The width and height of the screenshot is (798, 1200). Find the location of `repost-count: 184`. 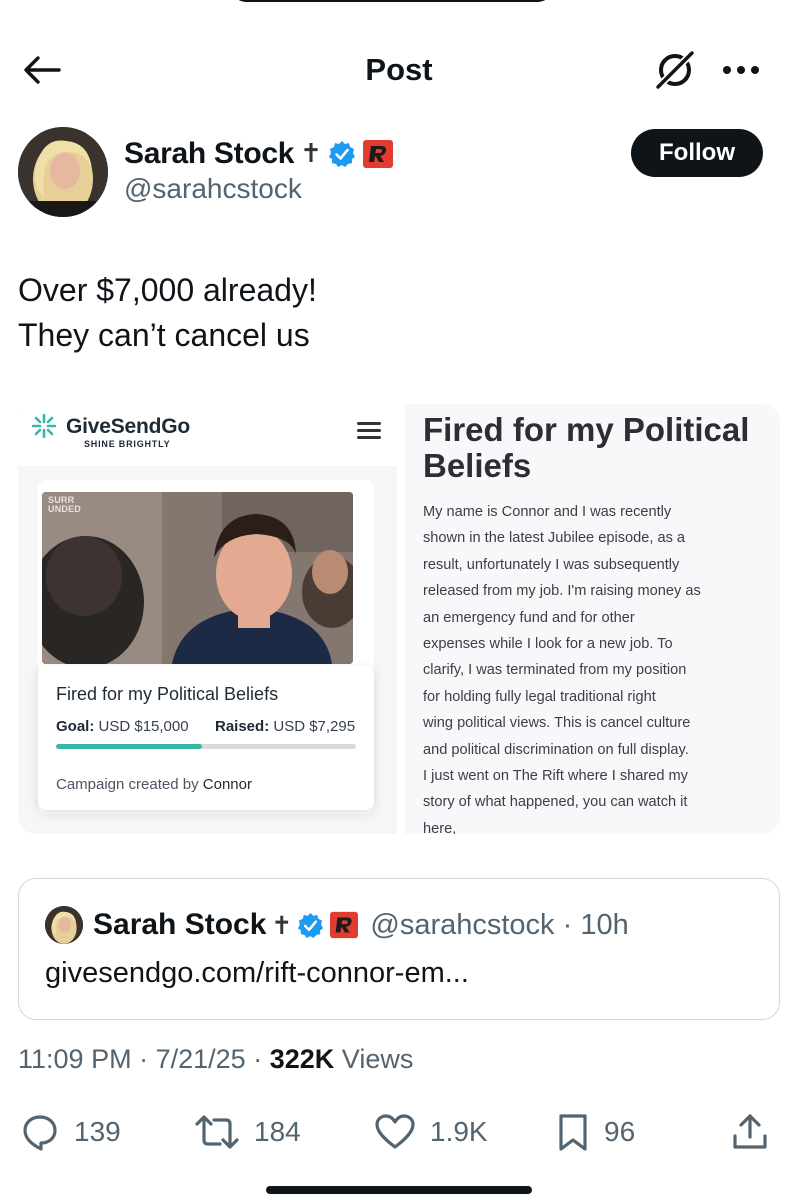

repost-count: 184 is located at coordinates (277, 1131).